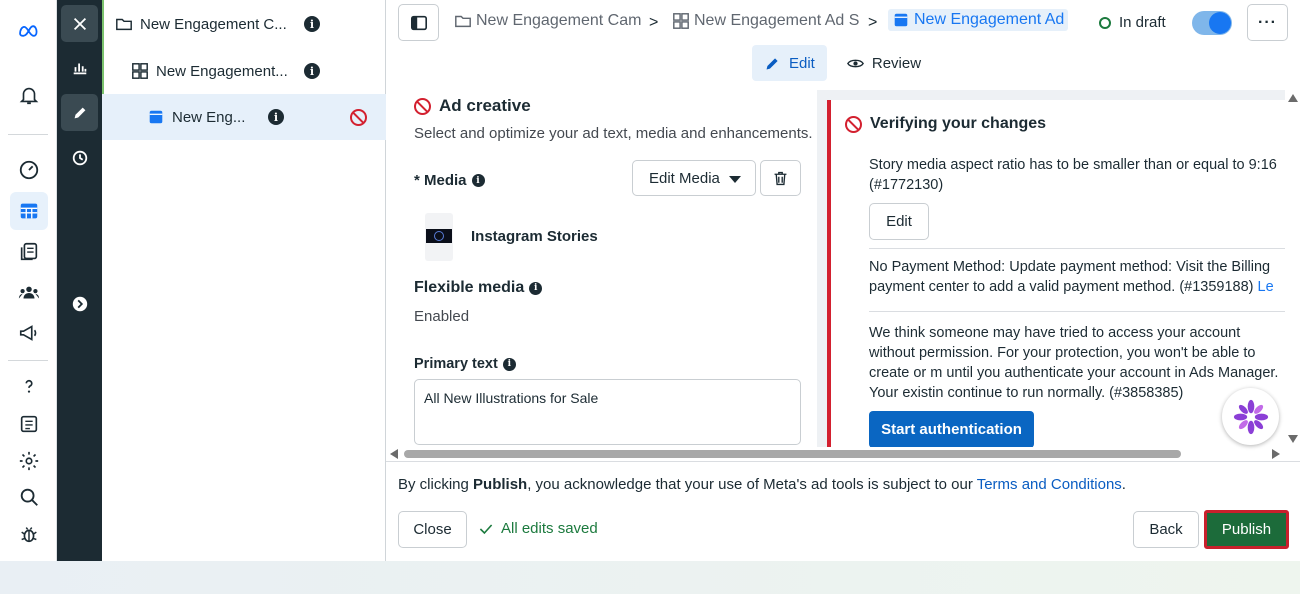 The width and height of the screenshot is (1300, 594). Describe the element at coordinates (485, 105) in the screenshot. I see `section-title-text: Ad creative` at that location.